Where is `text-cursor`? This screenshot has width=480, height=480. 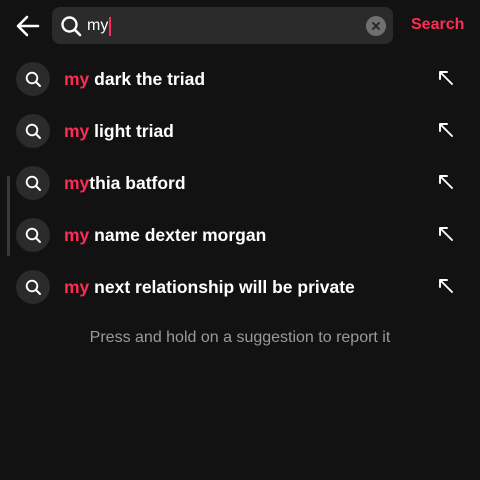 text-cursor is located at coordinates (110, 26).